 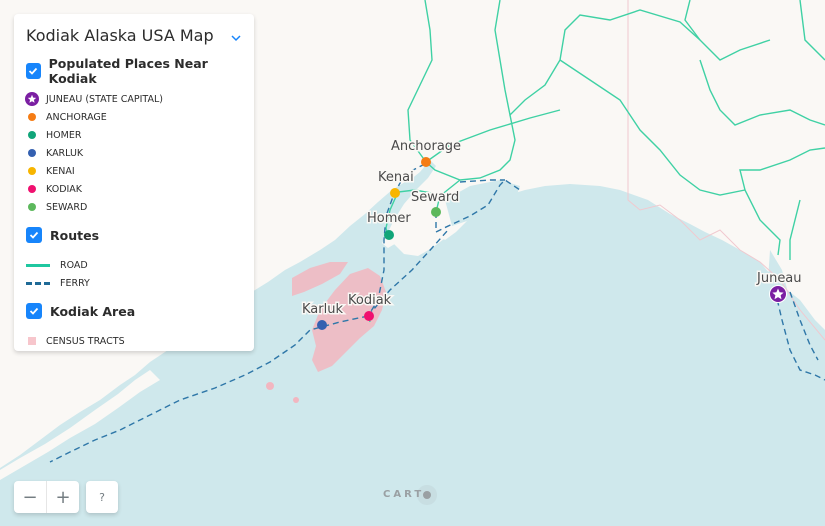 I want to click on legend-item-label: FERRY, so click(x=75, y=283).